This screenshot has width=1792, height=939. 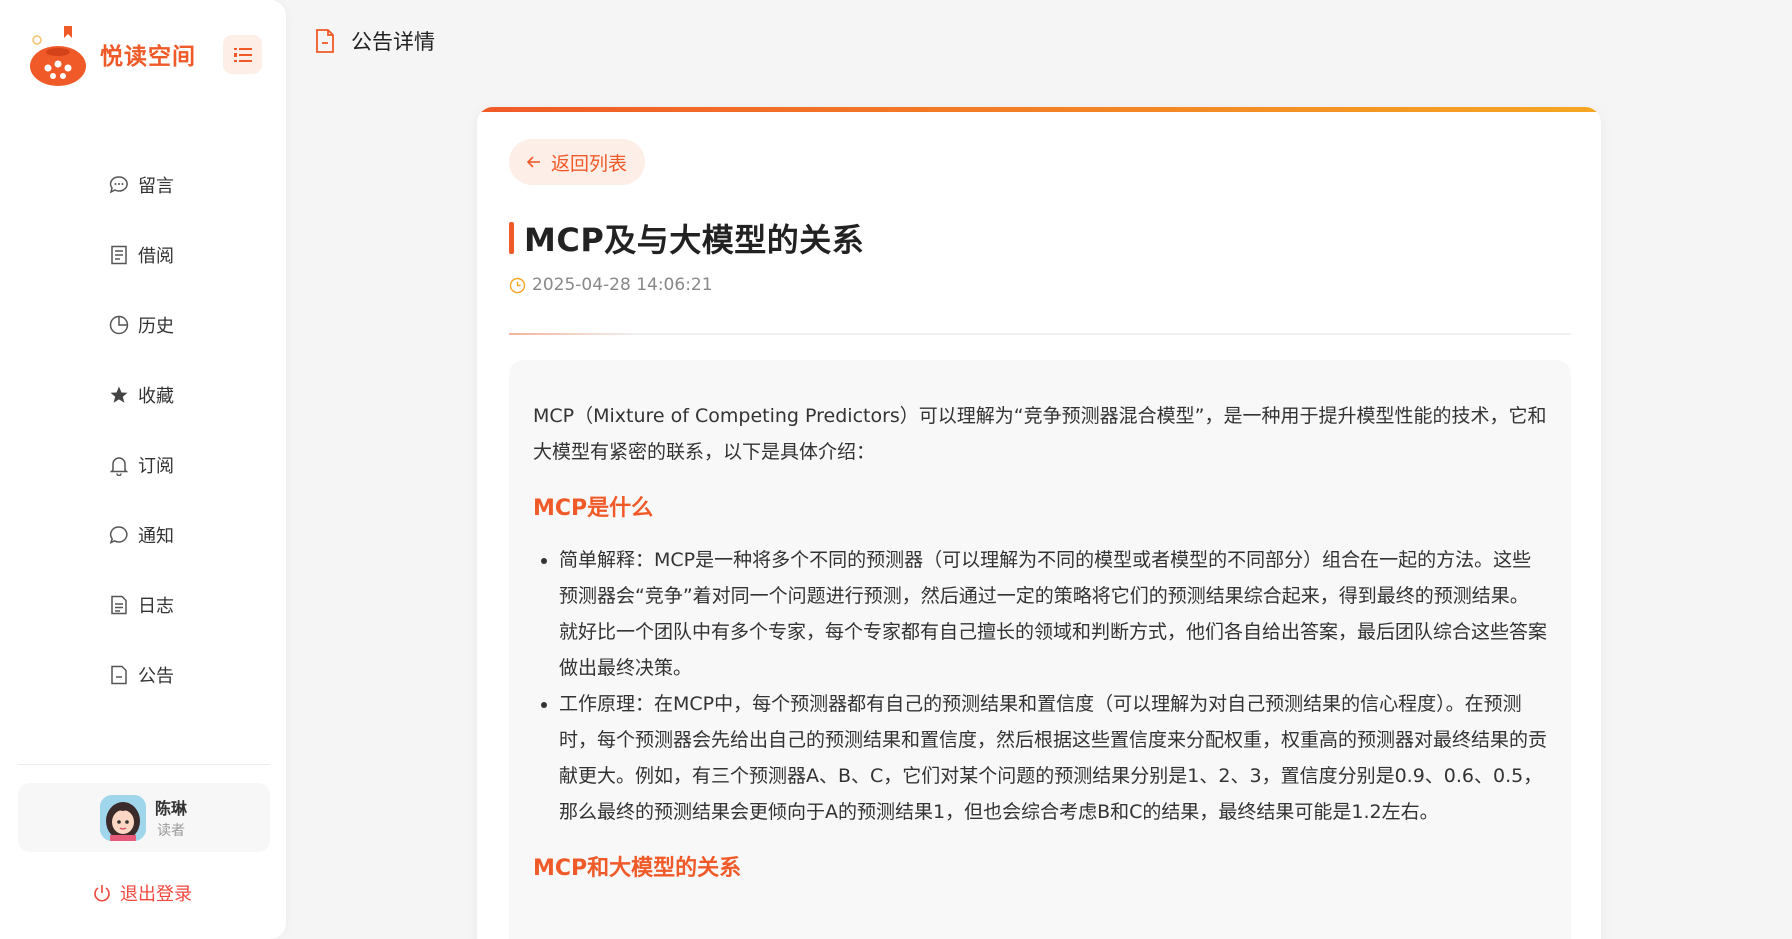 I want to click on sidebar-item-notifications: 通知, so click(x=141, y=535).